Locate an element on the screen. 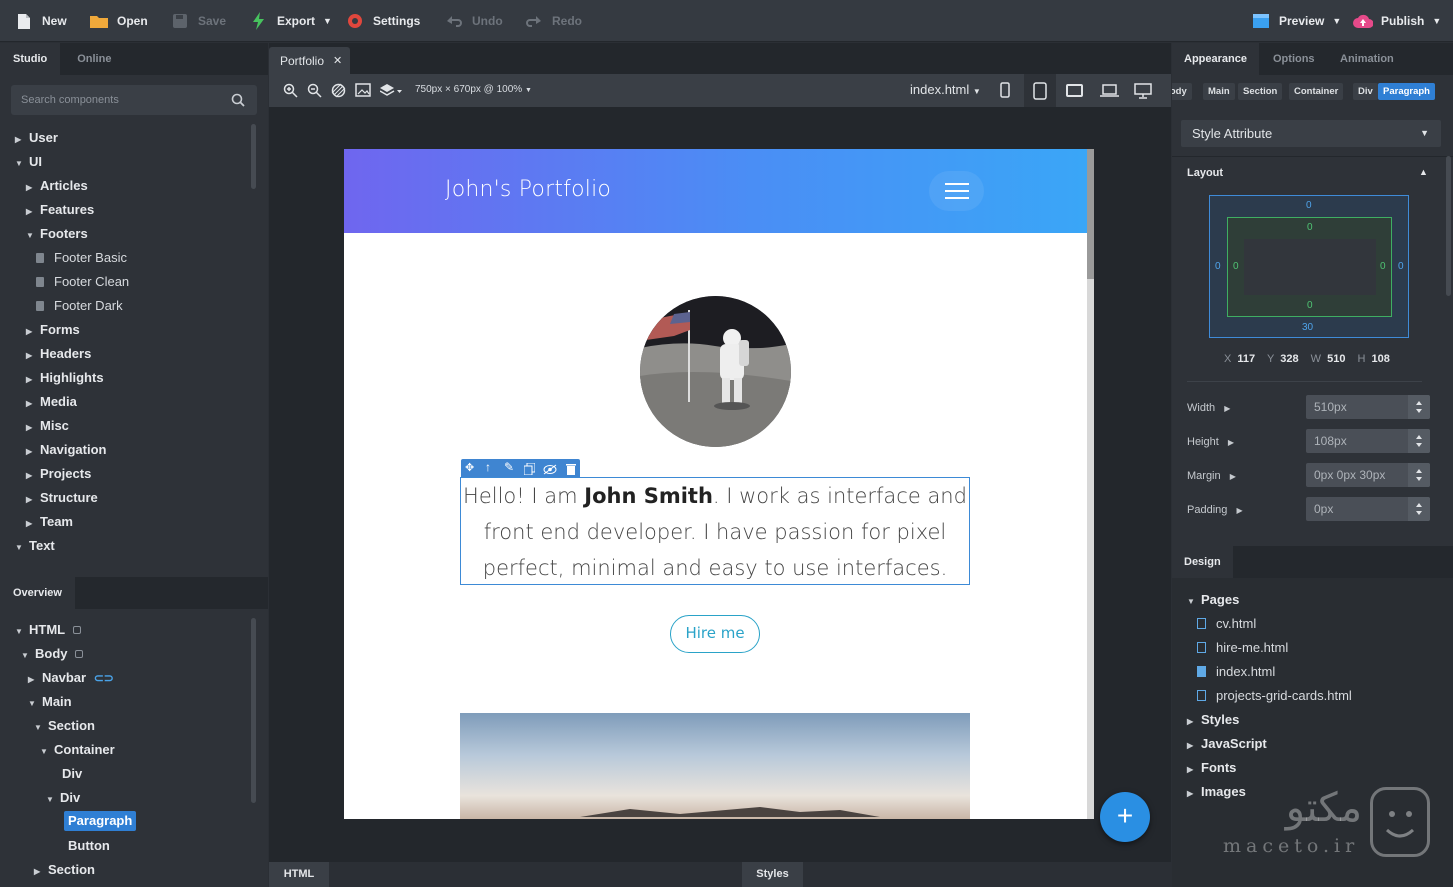 This screenshot has height=887, width=1453. breadcrumb-main: Main is located at coordinates (1219, 91).